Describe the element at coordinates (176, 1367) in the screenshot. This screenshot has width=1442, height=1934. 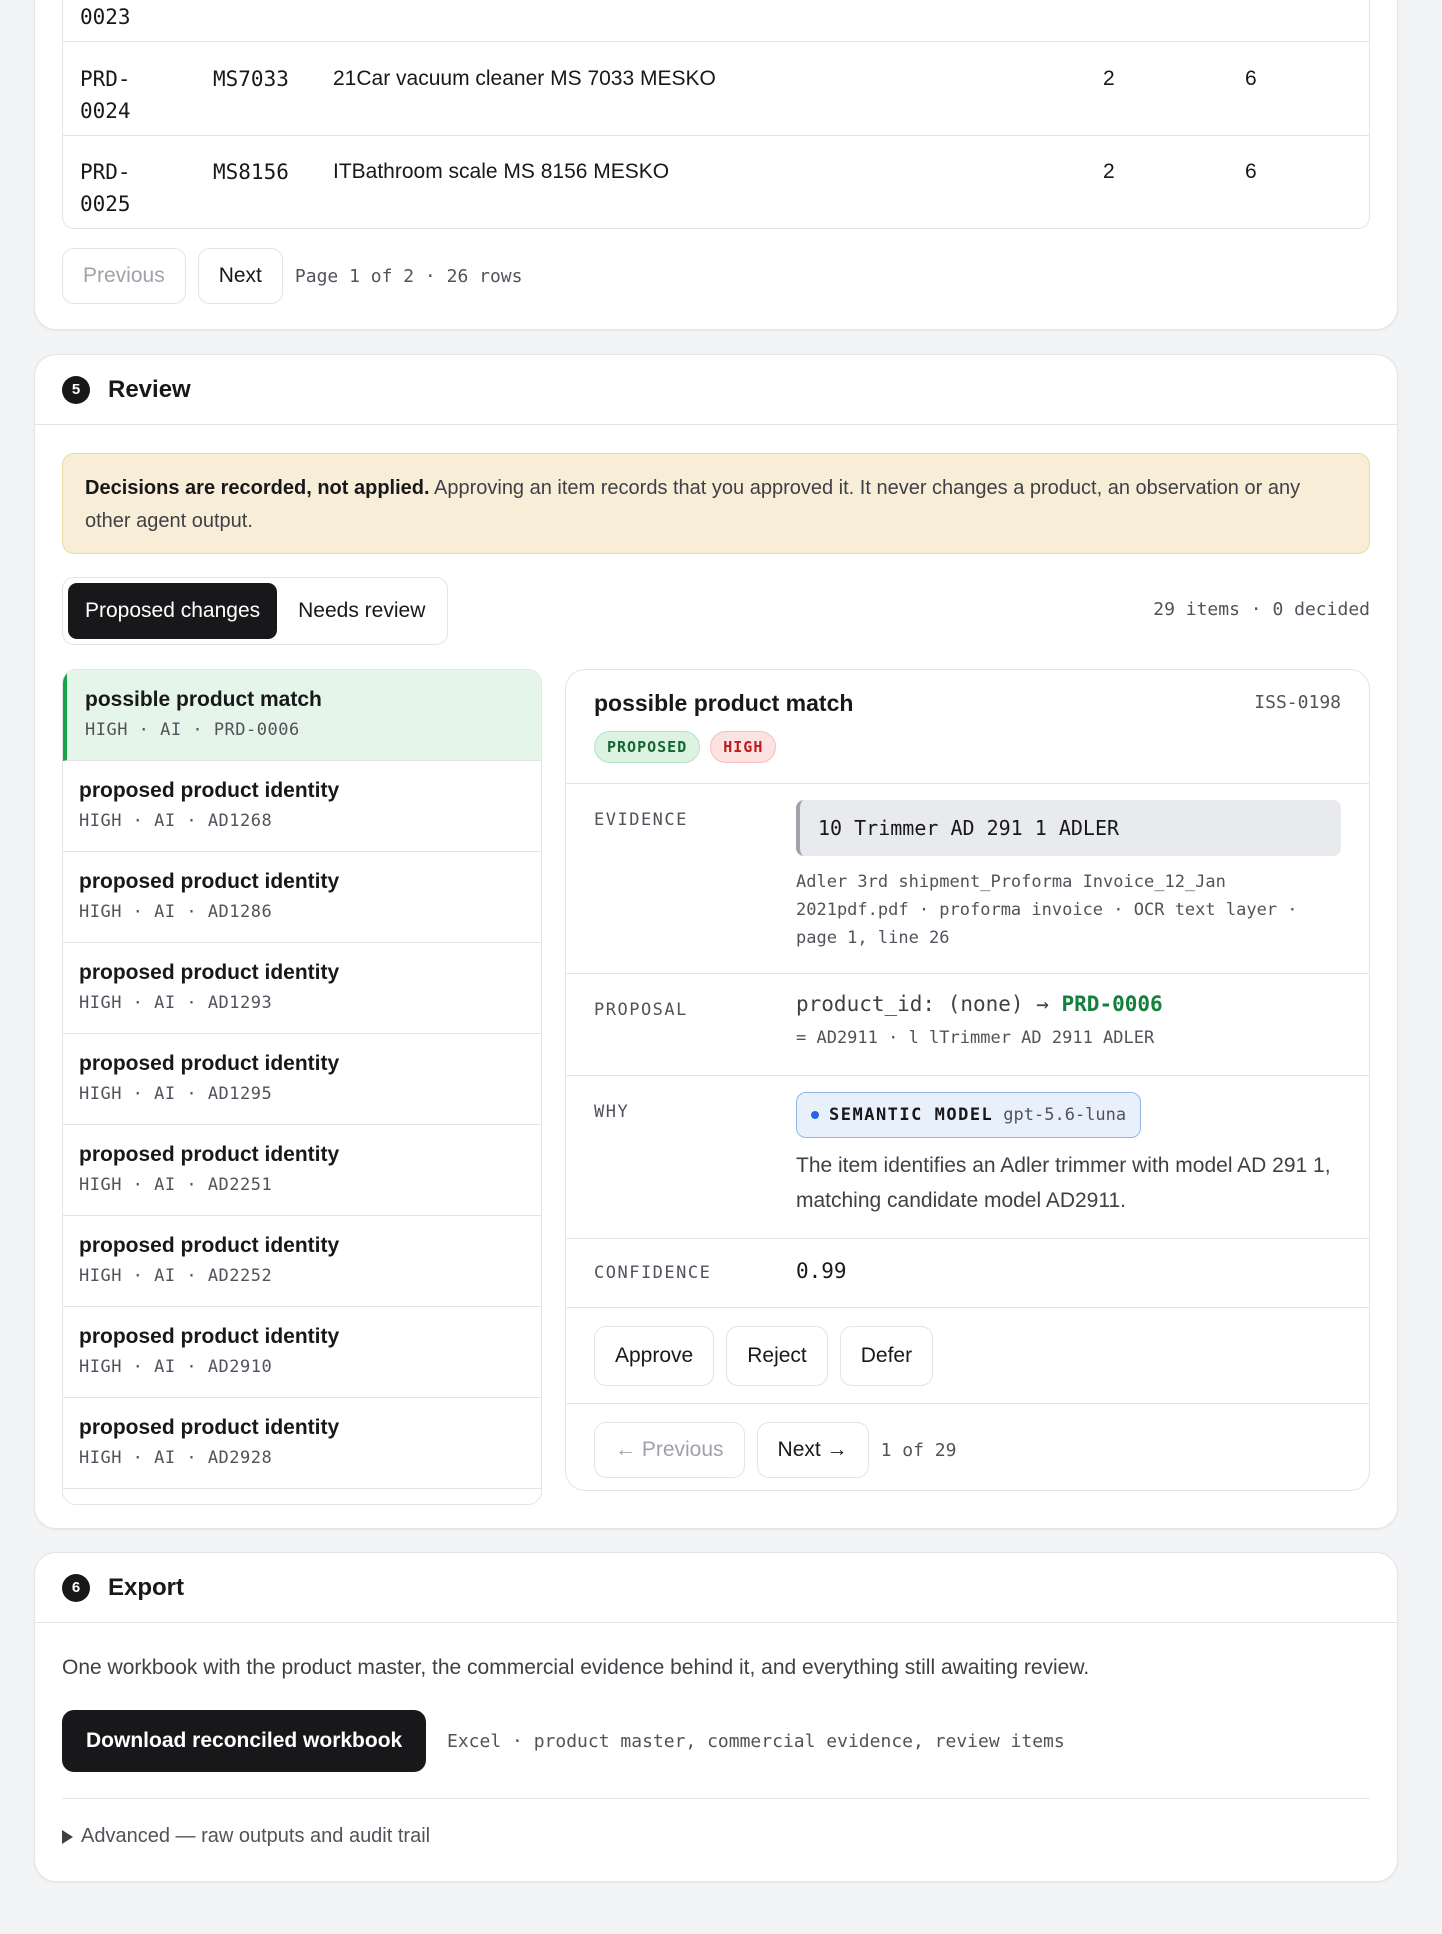
I see `item-meta: HIGH · AI · AD2910` at that location.